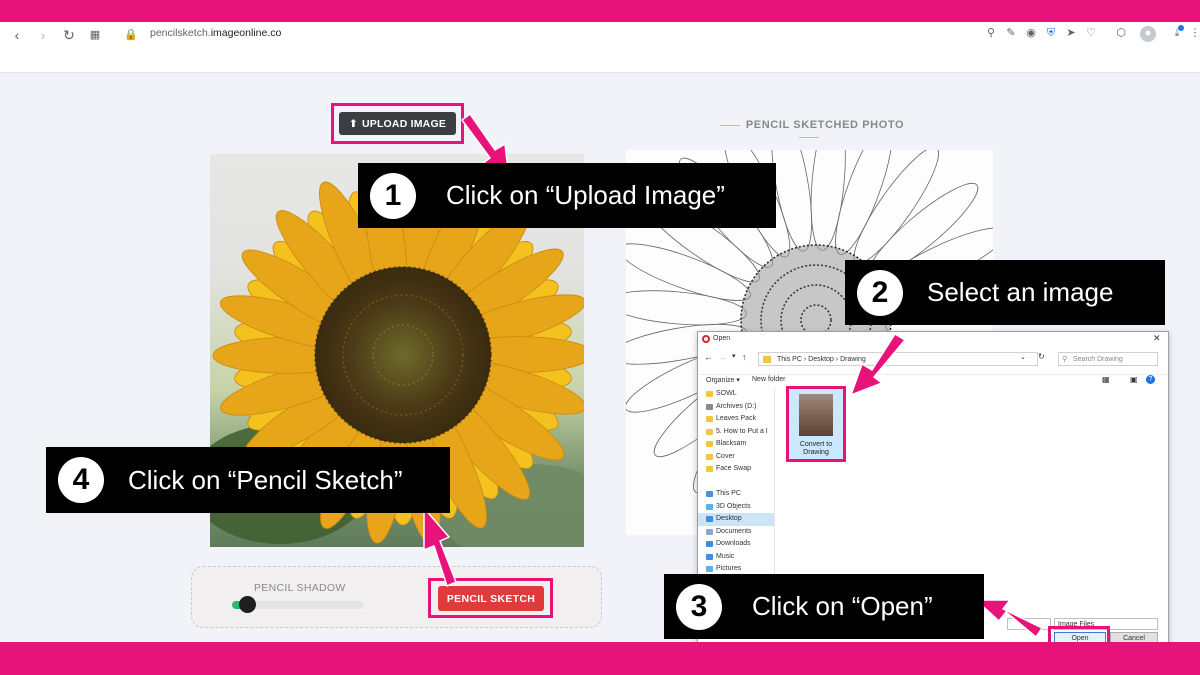 This screenshot has height=675, width=1200. I want to click on step-text-2: Select an image, so click(1020, 292).